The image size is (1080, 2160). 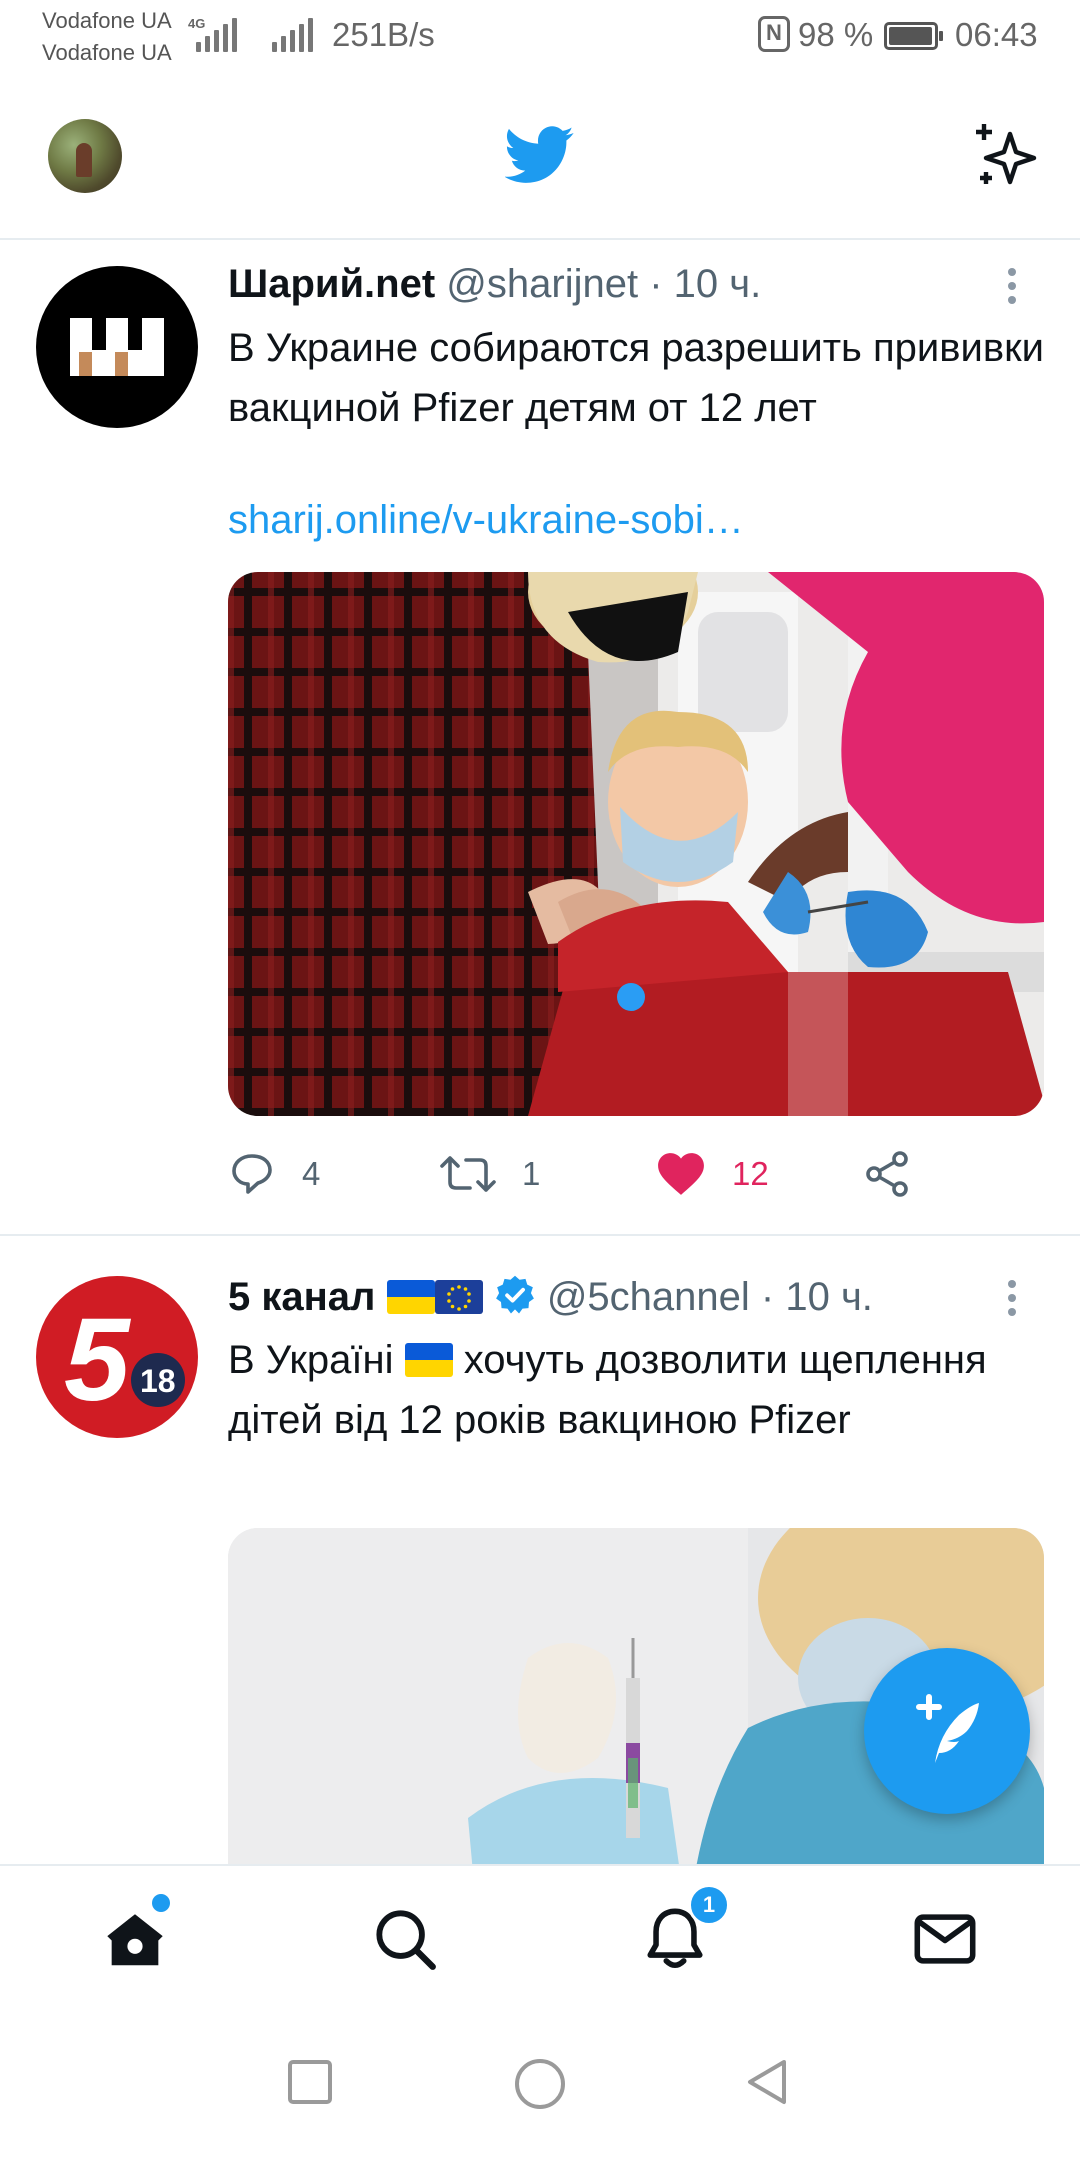 I want to click on home-circle-icon, so click(x=540, y=2084).